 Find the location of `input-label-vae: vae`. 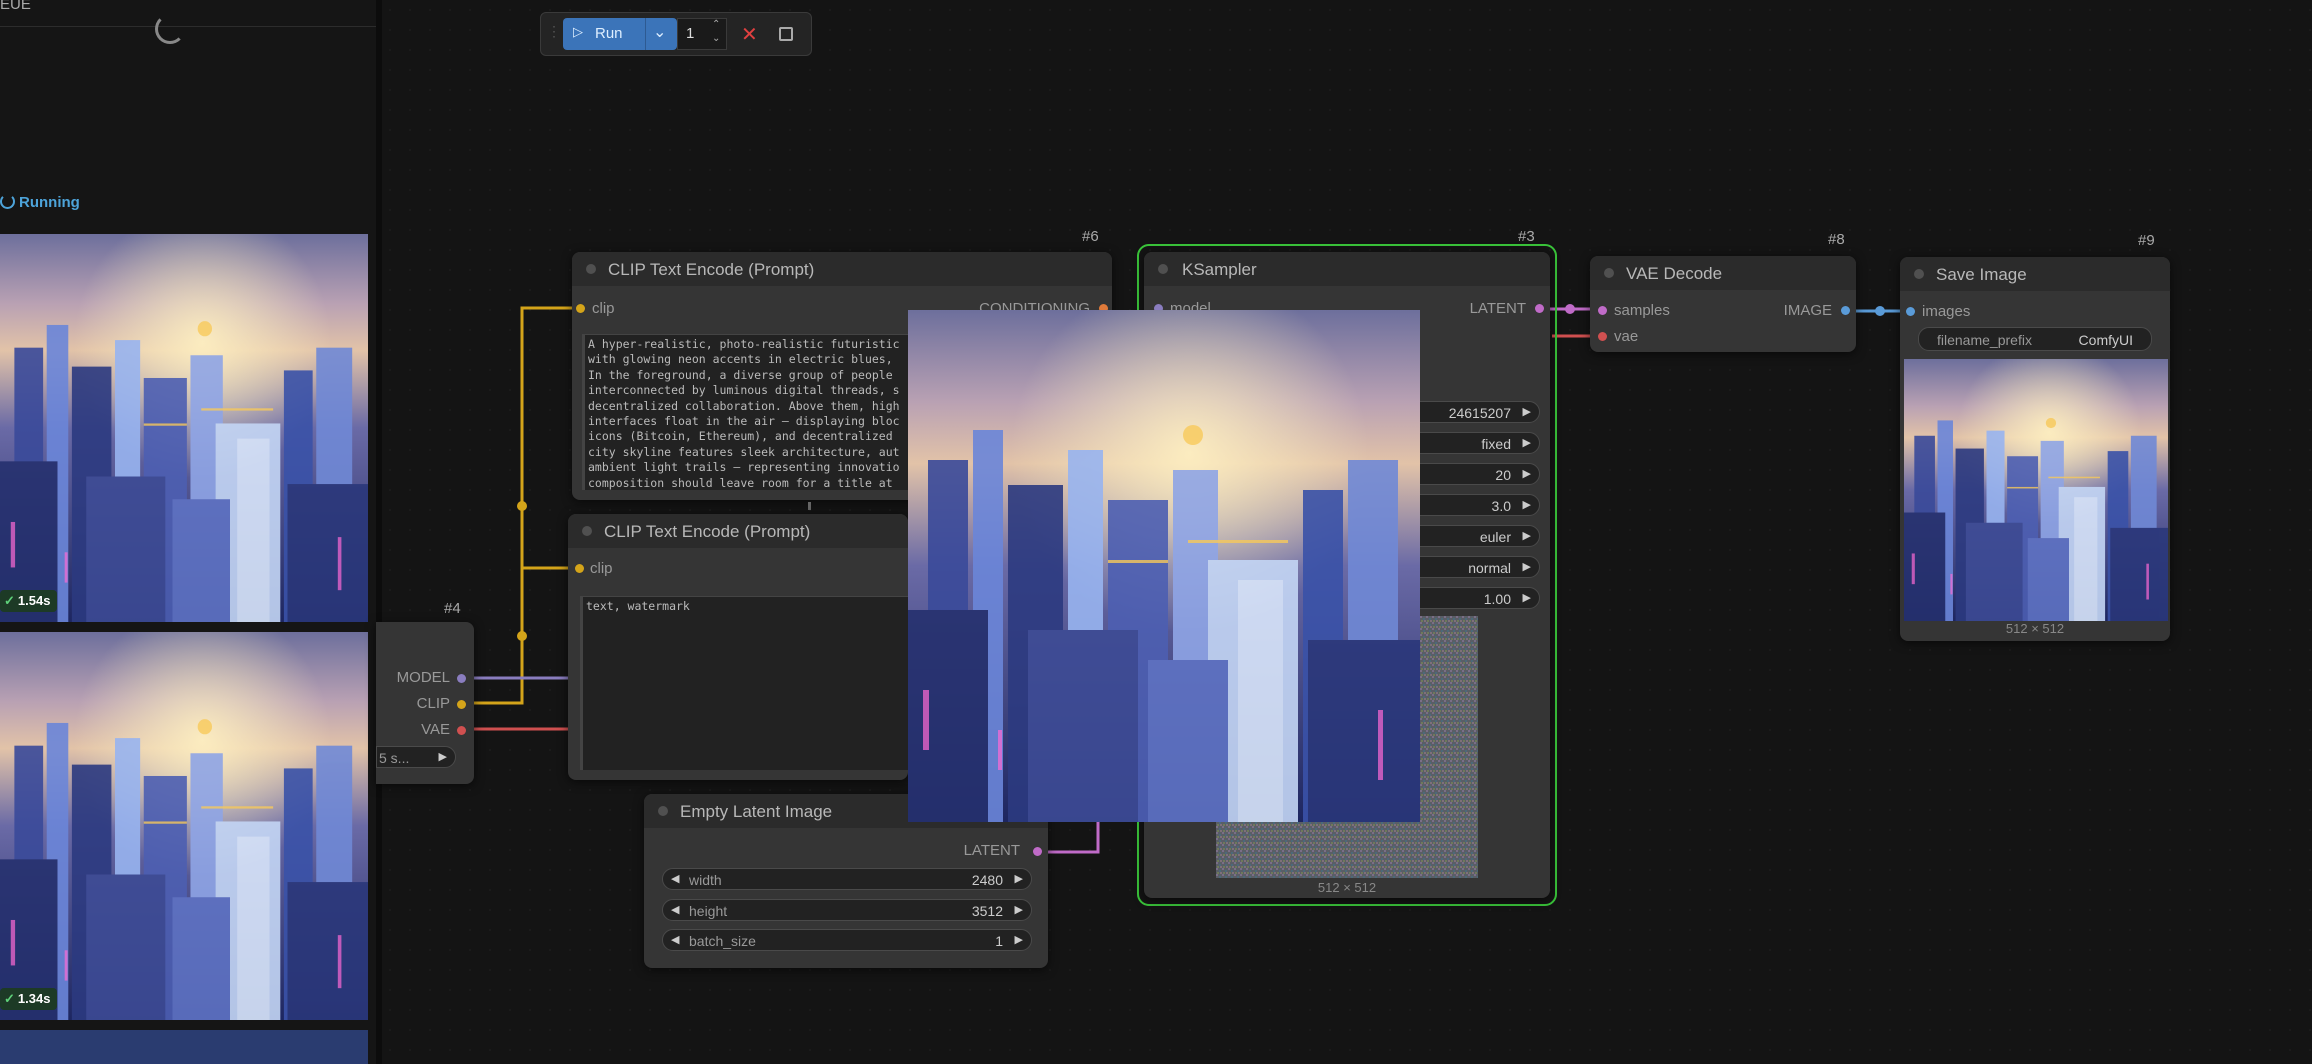

input-label-vae: vae is located at coordinates (1626, 336).